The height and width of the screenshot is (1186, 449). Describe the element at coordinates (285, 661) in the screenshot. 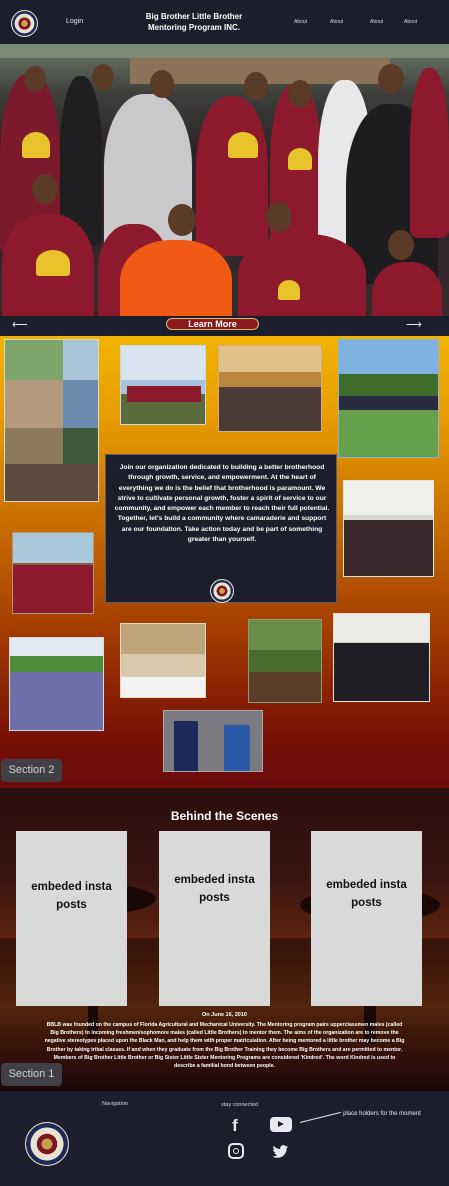

I see `gallery-photo-tree-planting` at that location.